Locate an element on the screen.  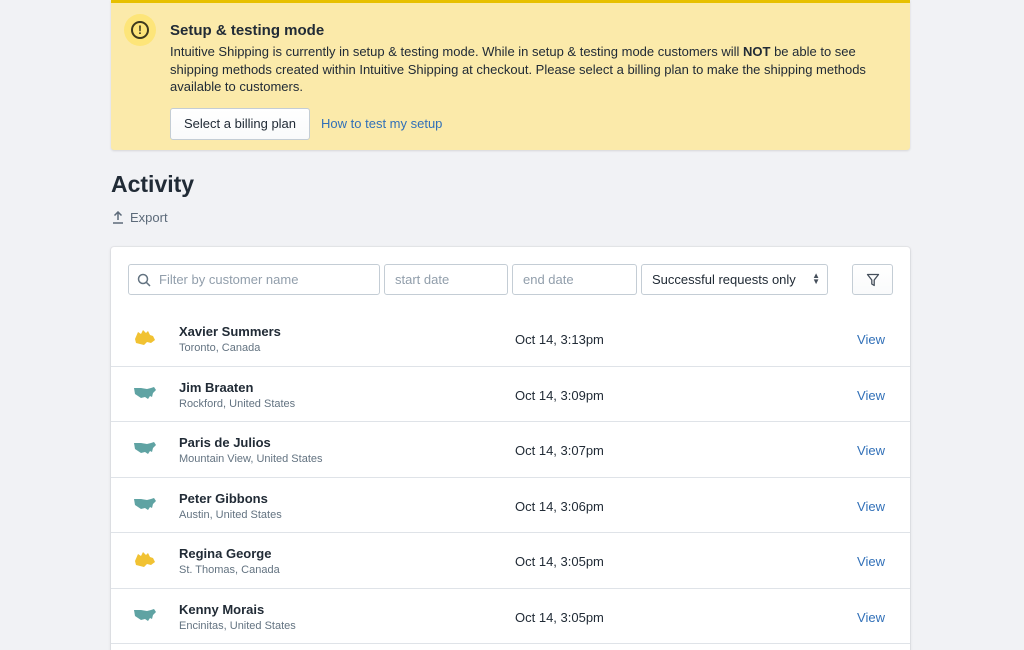
customer-name: Kenny Morais is located at coordinates (222, 609).